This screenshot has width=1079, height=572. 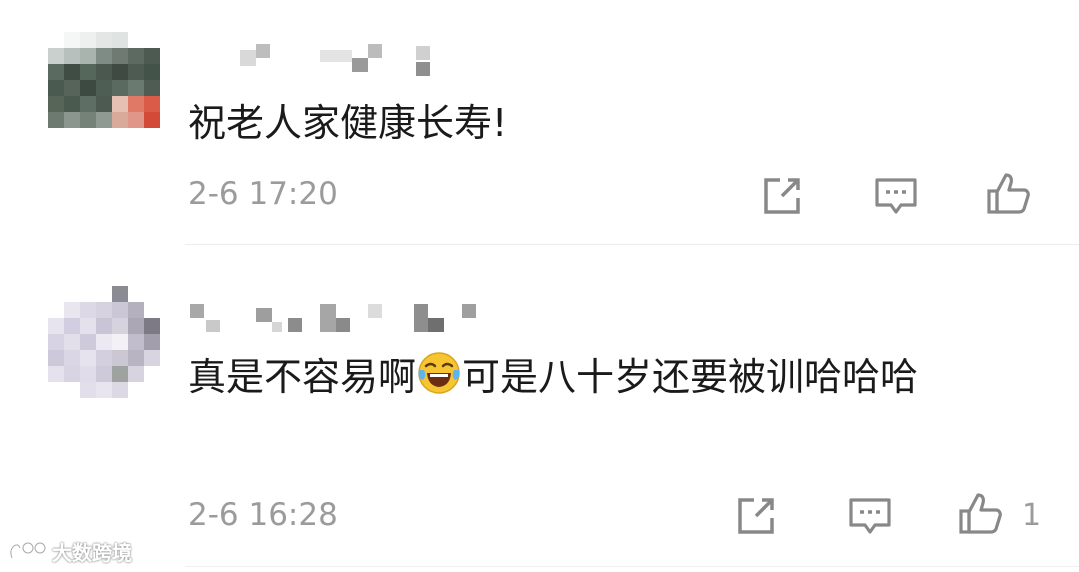 I want to click on reply-icon, so click(x=870, y=516).